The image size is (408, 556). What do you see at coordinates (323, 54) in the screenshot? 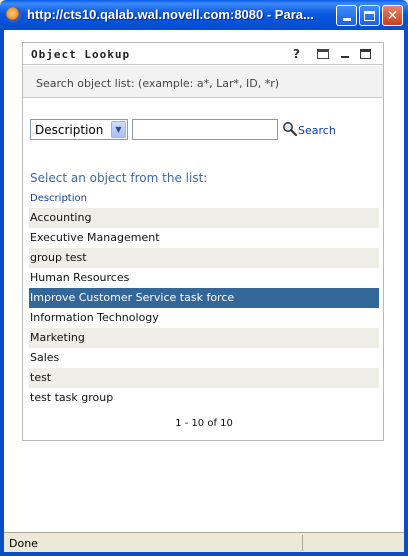
I see `print-icon` at bounding box center [323, 54].